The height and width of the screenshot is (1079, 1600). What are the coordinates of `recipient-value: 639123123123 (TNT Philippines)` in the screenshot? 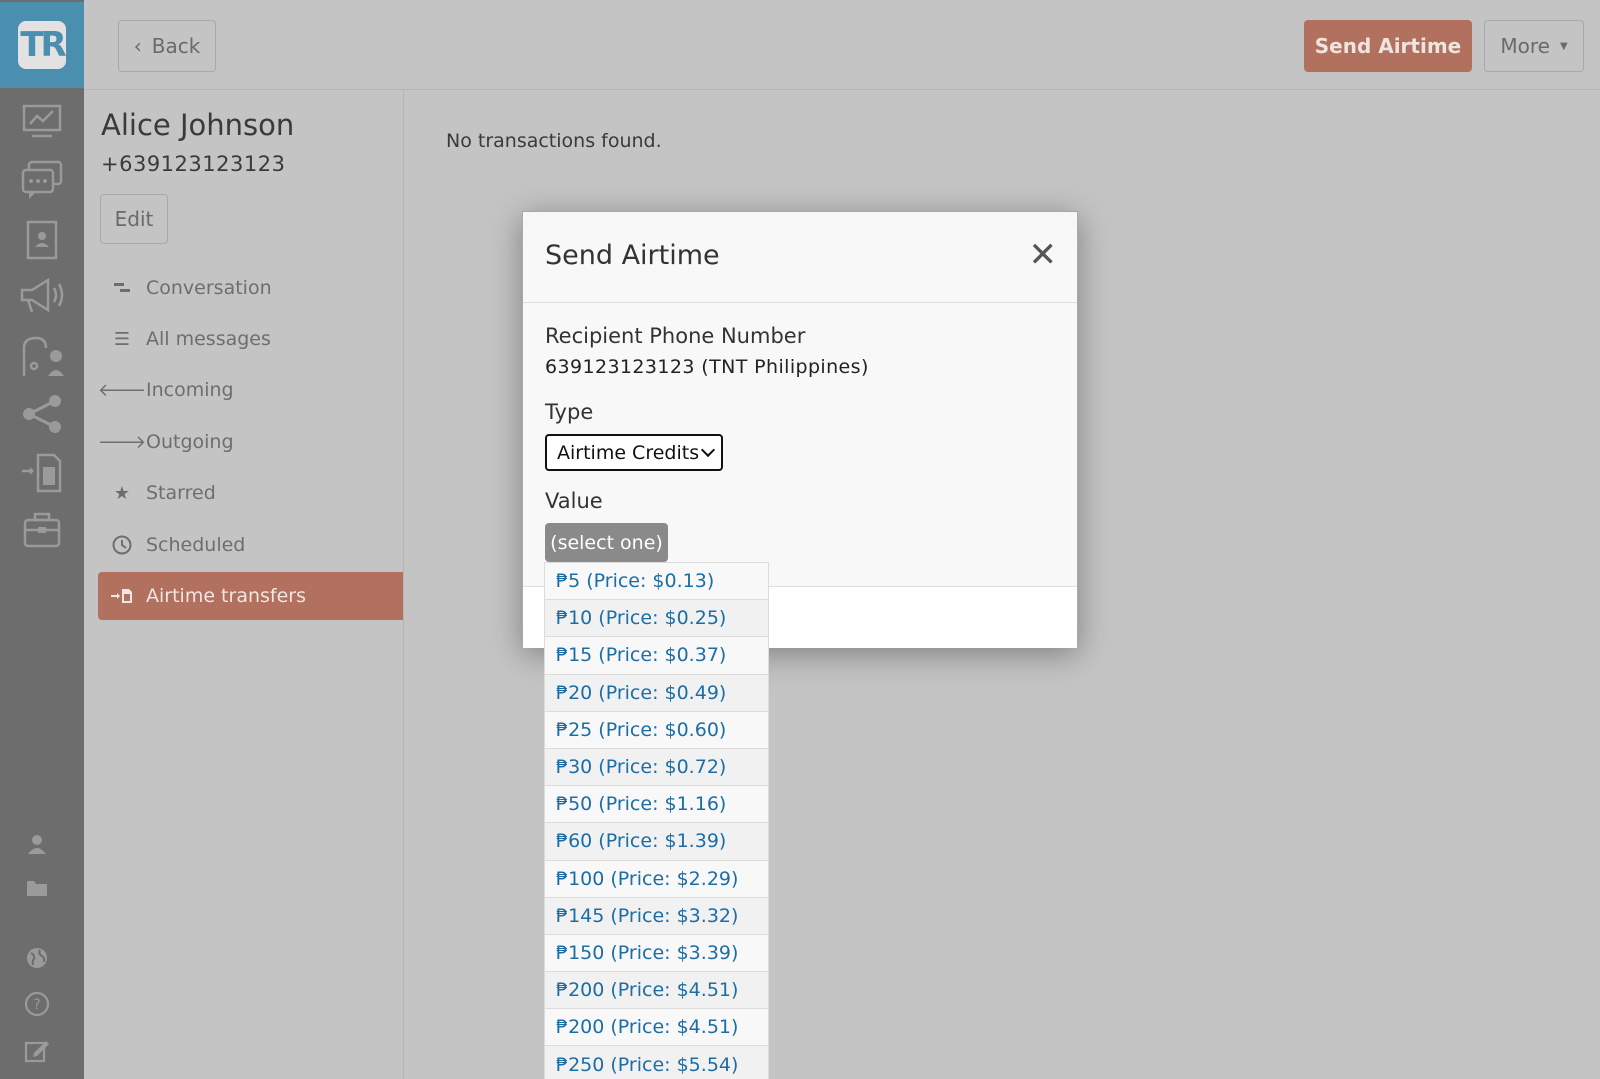 It's located at (707, 367).